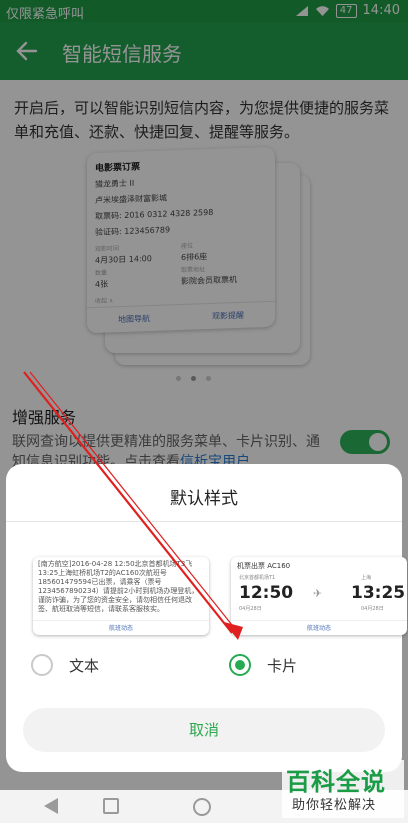  I want to click on option-text-label: 文本, so click(84, 665).